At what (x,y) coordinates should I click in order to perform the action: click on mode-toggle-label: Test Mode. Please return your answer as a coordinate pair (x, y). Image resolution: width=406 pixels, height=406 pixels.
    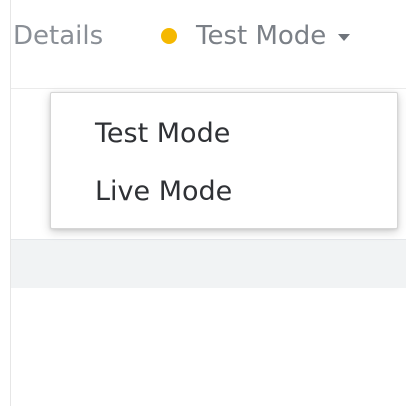
    Looking at the image, I should click on (261, 36).